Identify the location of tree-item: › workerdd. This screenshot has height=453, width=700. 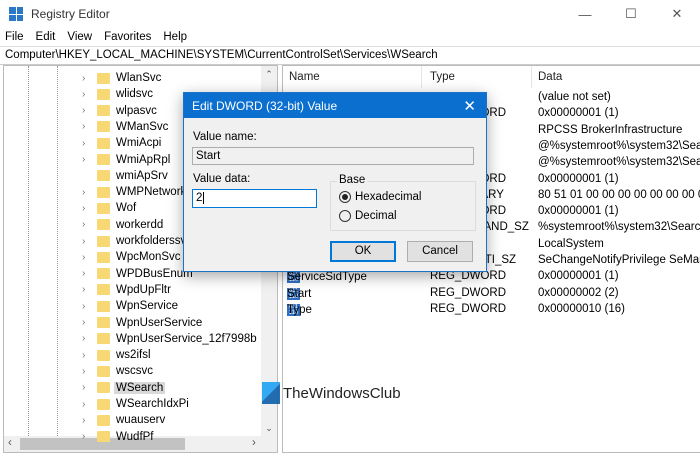
(123, 225).